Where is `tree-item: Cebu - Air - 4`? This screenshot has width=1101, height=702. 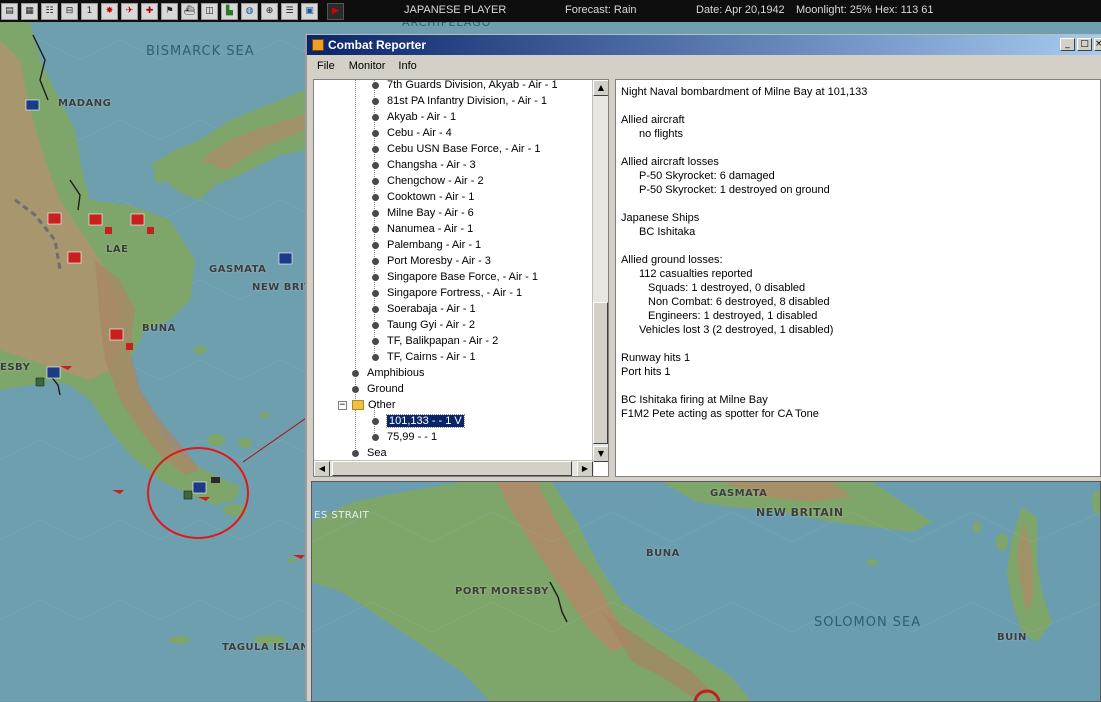 tree-item: Cebu - Air - 4 is located at coordinates (412, 133).